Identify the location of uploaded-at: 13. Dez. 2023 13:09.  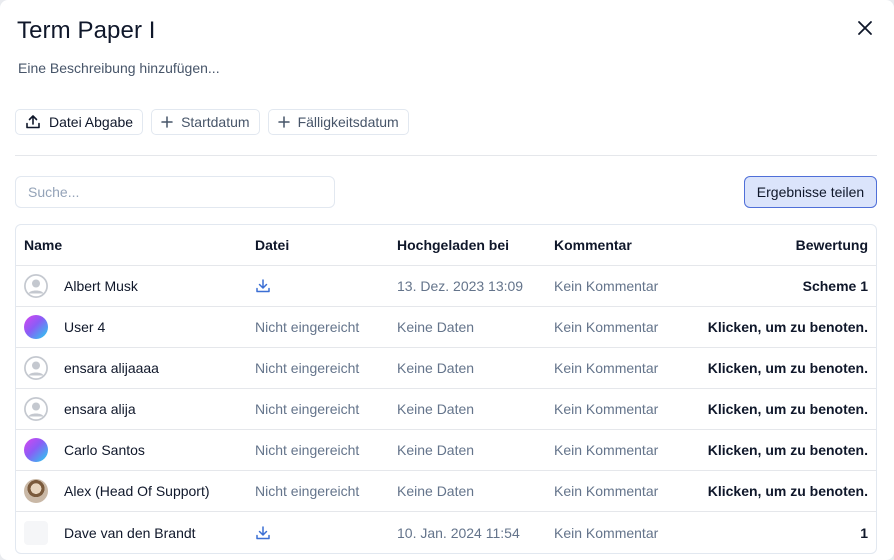
(460, 286).